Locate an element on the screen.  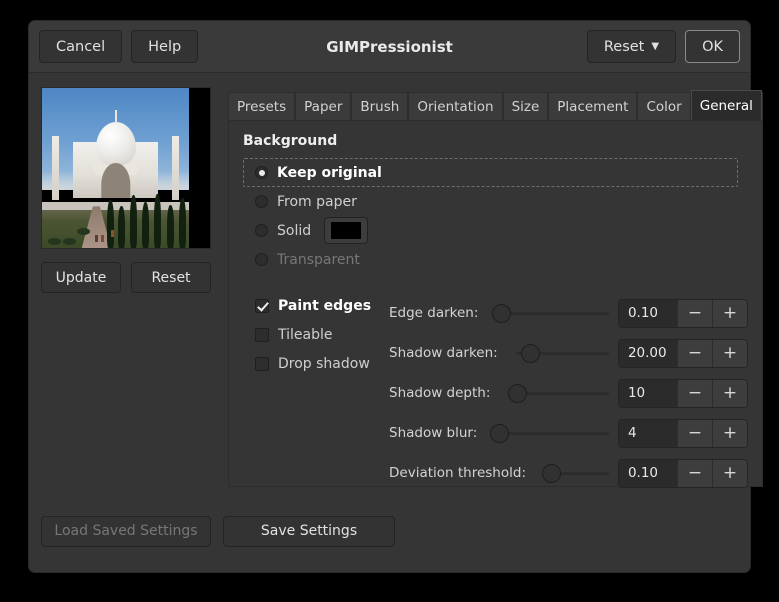
preview-reset-button: Reset is located at coordinates (171, 277).